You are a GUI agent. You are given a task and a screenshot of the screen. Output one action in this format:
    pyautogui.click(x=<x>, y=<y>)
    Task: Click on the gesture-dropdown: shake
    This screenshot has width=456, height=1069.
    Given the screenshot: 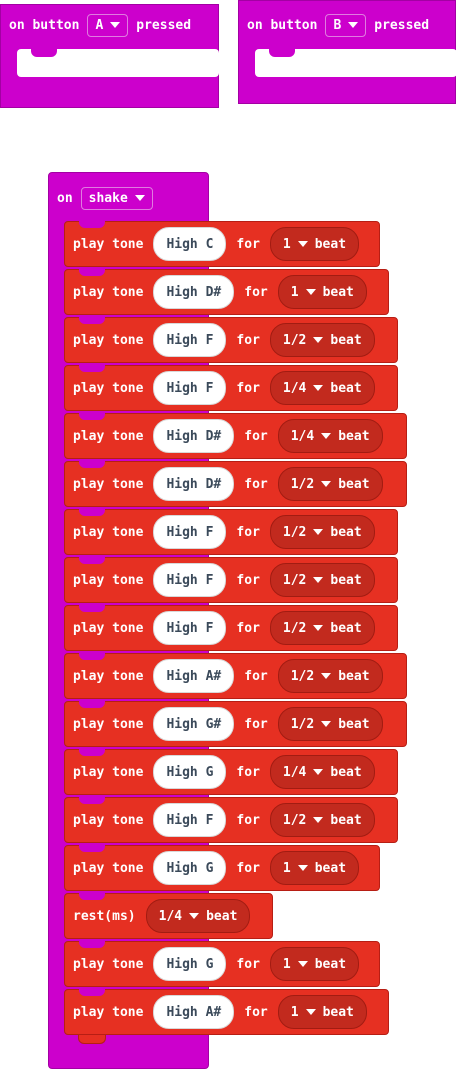 What is the action you would take?
    pyautogui.click(x=116, y=198)
    